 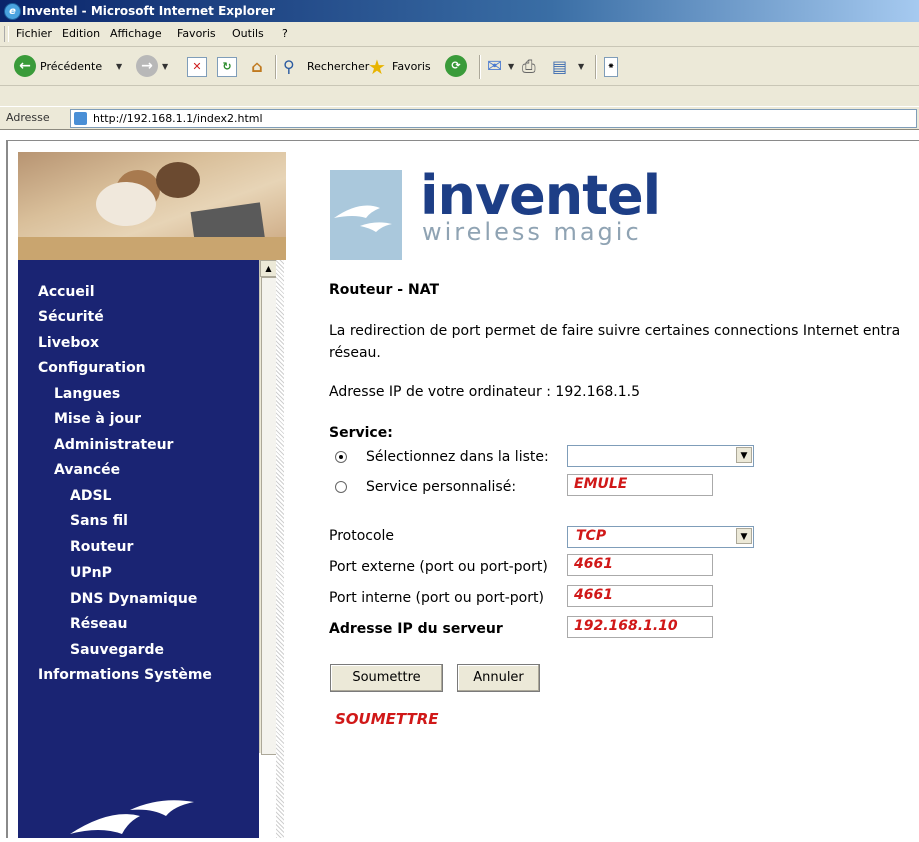 I want to click on sidebar-item-reseau: Réseau, so click(x=99, y=624).